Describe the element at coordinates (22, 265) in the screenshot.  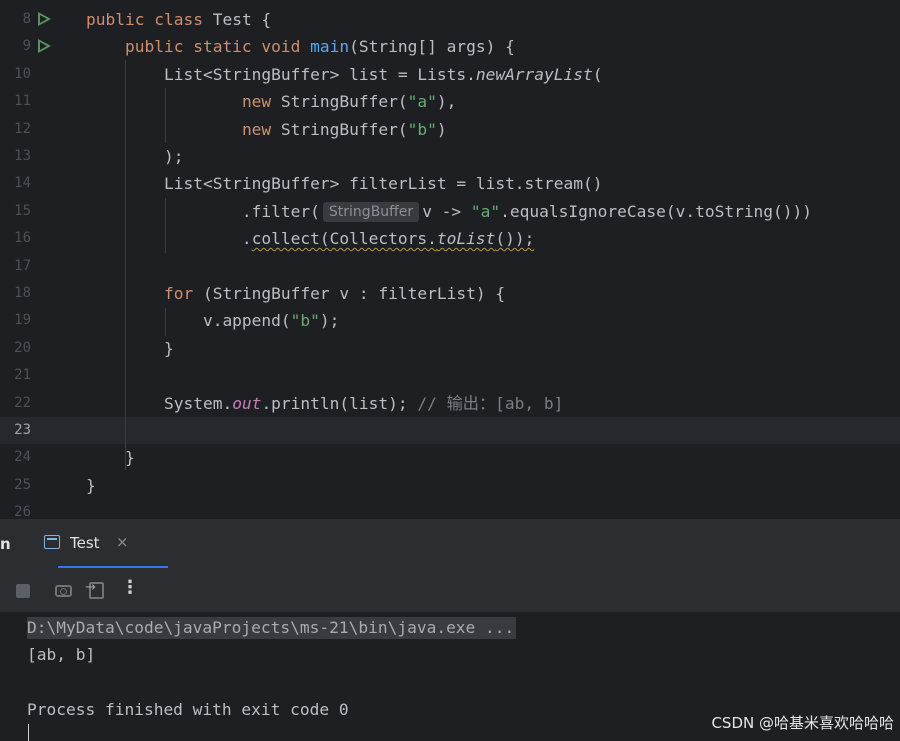
I see `line-number: 17` at that location.